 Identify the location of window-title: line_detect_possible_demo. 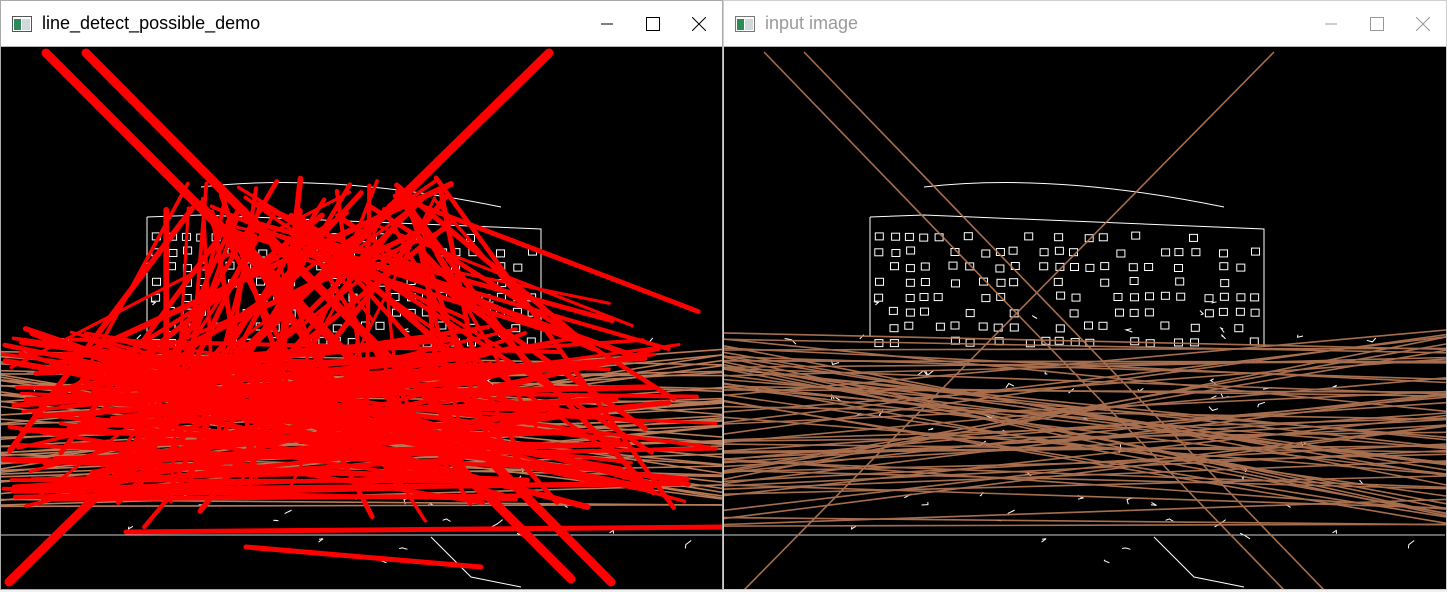
(151, 23).